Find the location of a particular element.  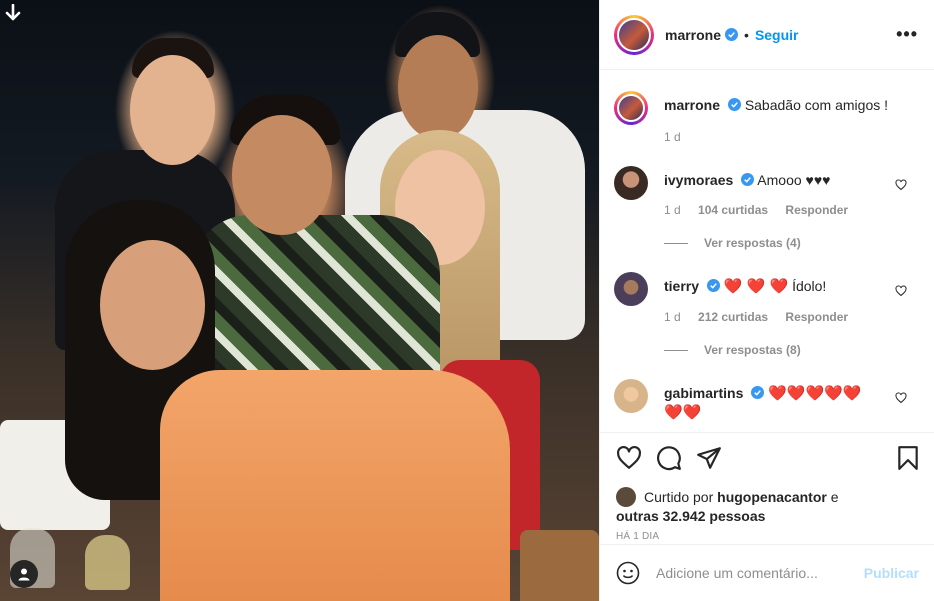

caption-time: 1 d is located at coordinates (672, 137).